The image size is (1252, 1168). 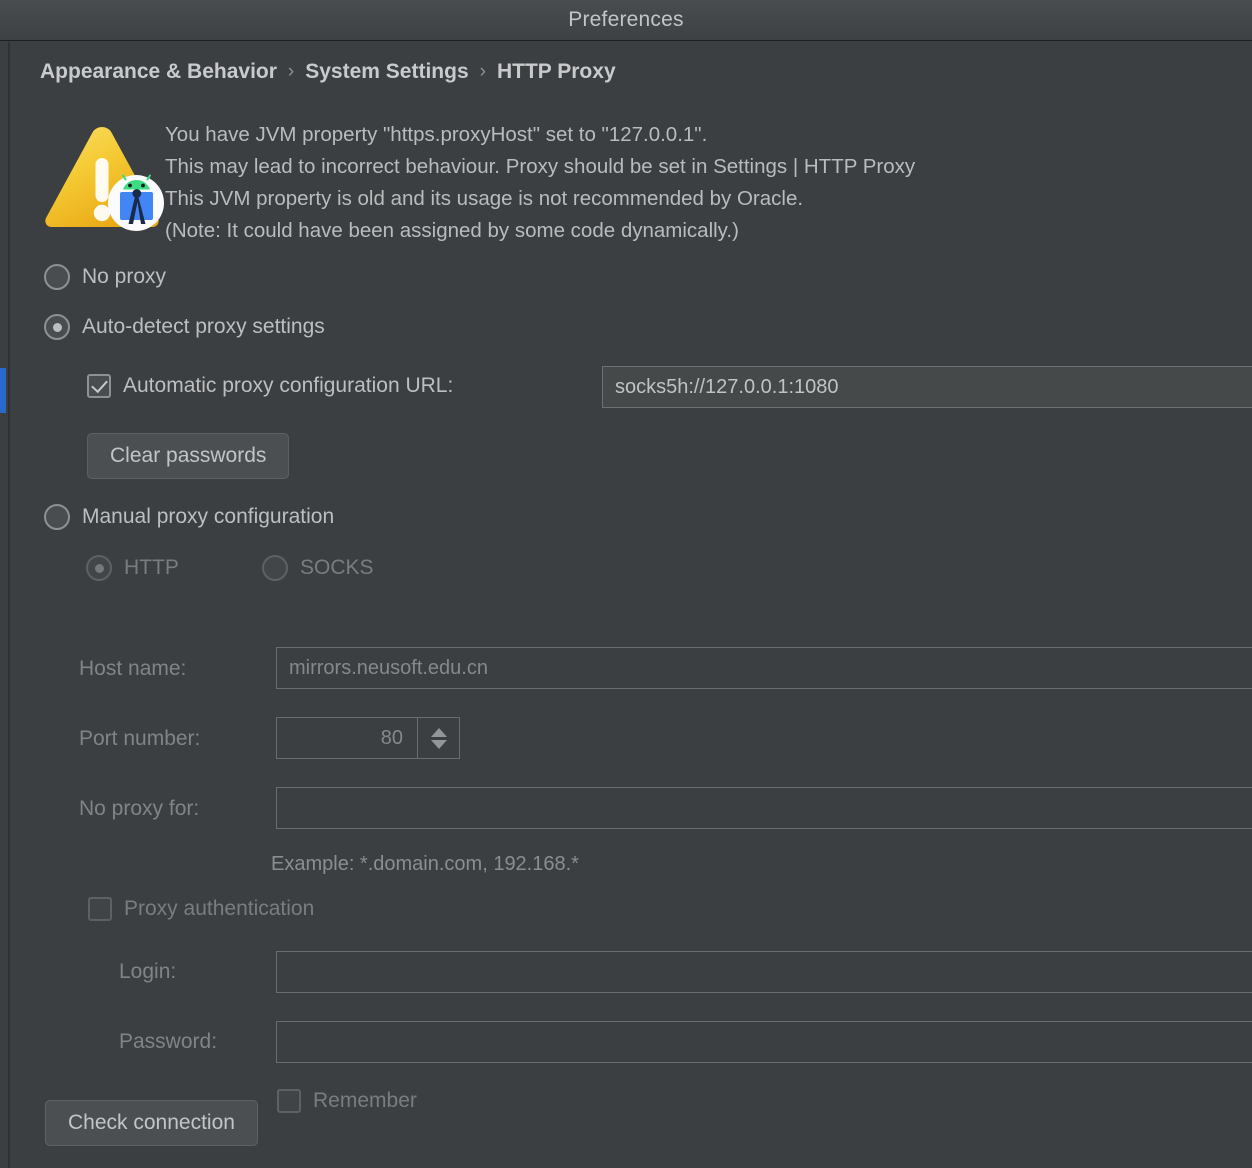 I want to click on check-connection-label: Check connection, so click(x=151, y=1122).